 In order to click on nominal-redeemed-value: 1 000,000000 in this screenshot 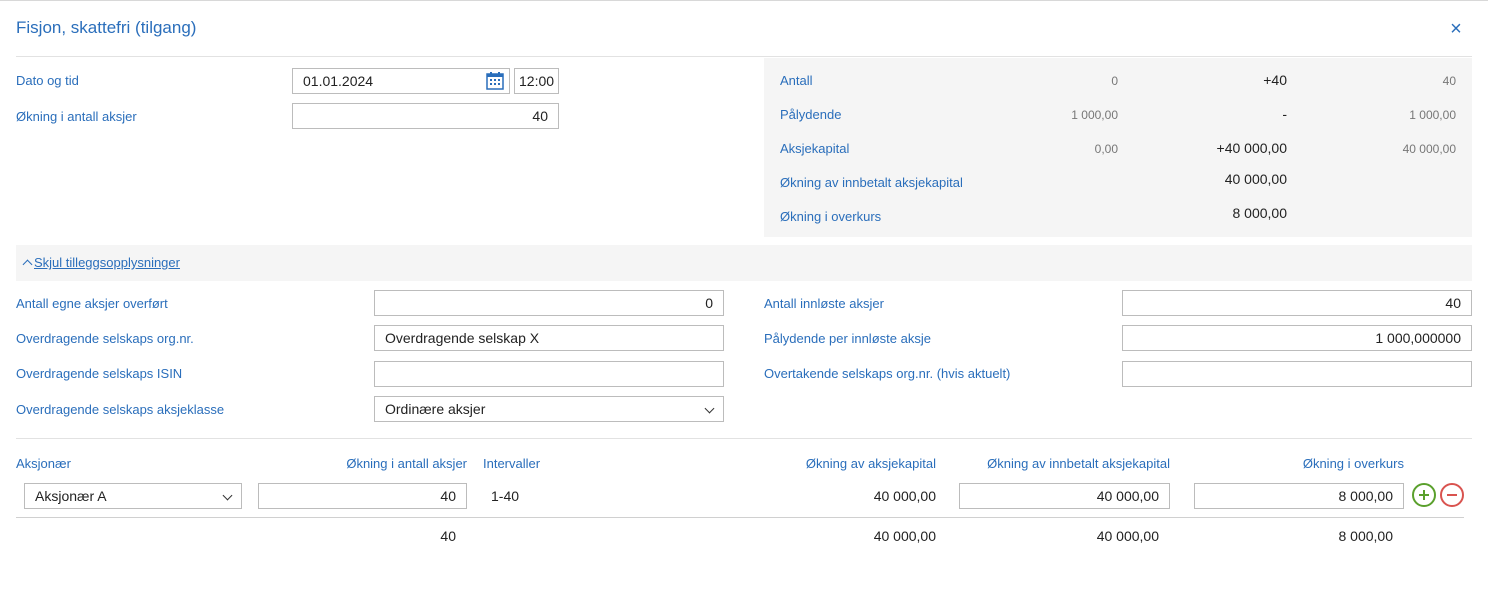, I will do `click(1418, 338)`.